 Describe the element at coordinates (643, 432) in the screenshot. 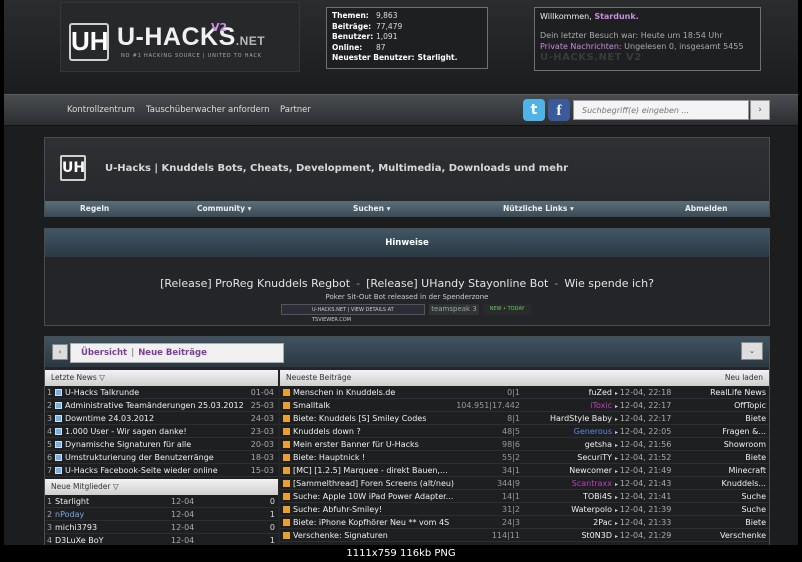

I see `post-time: 12-04, 22:05` at that location.